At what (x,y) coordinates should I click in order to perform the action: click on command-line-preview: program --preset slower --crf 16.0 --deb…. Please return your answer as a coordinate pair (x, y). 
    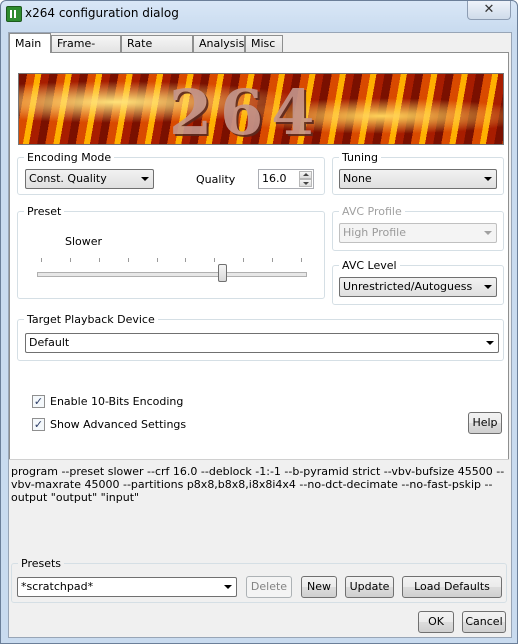
    Looking at the image, I should click on (259, 504).